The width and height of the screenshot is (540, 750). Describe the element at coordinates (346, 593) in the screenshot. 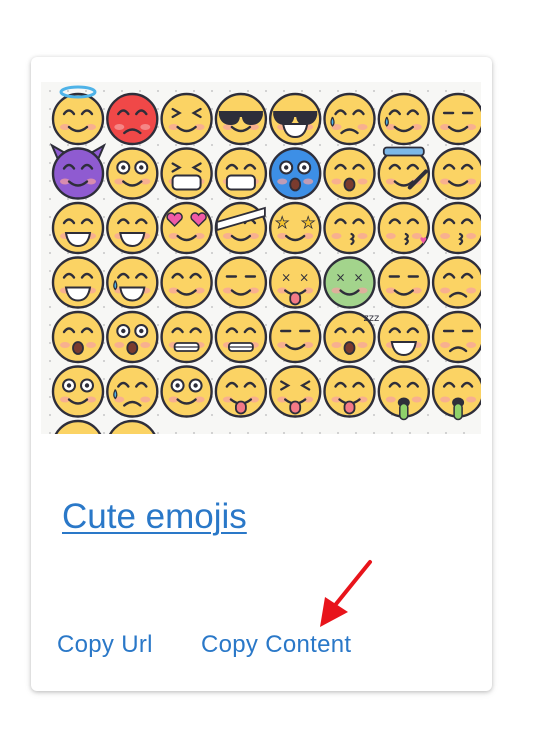

I see `red-arrow-icon` at that location.